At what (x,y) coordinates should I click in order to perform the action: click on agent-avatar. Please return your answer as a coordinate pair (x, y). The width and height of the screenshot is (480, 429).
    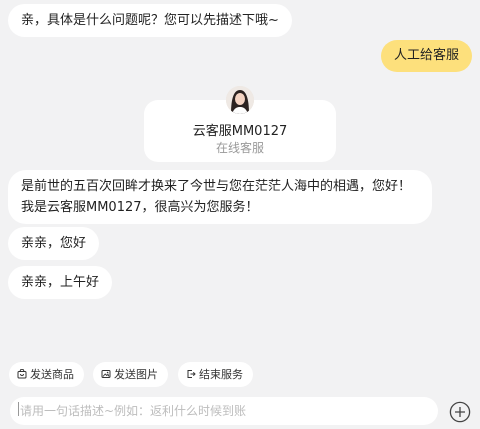
    Looking at the image, I should click on (240, 100).